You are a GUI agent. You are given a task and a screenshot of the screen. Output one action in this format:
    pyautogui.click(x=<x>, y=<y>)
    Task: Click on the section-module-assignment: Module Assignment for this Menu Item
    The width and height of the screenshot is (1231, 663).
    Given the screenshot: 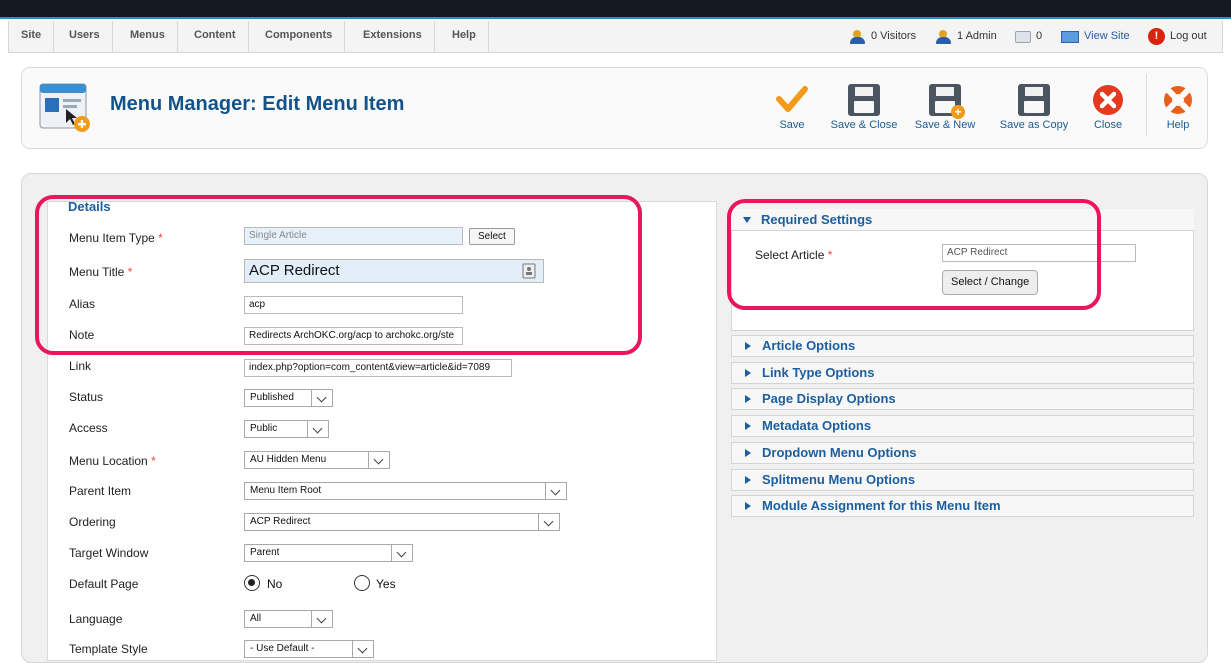 What is the action you would take?
    pyautogui.click(x=962, y=506)
    